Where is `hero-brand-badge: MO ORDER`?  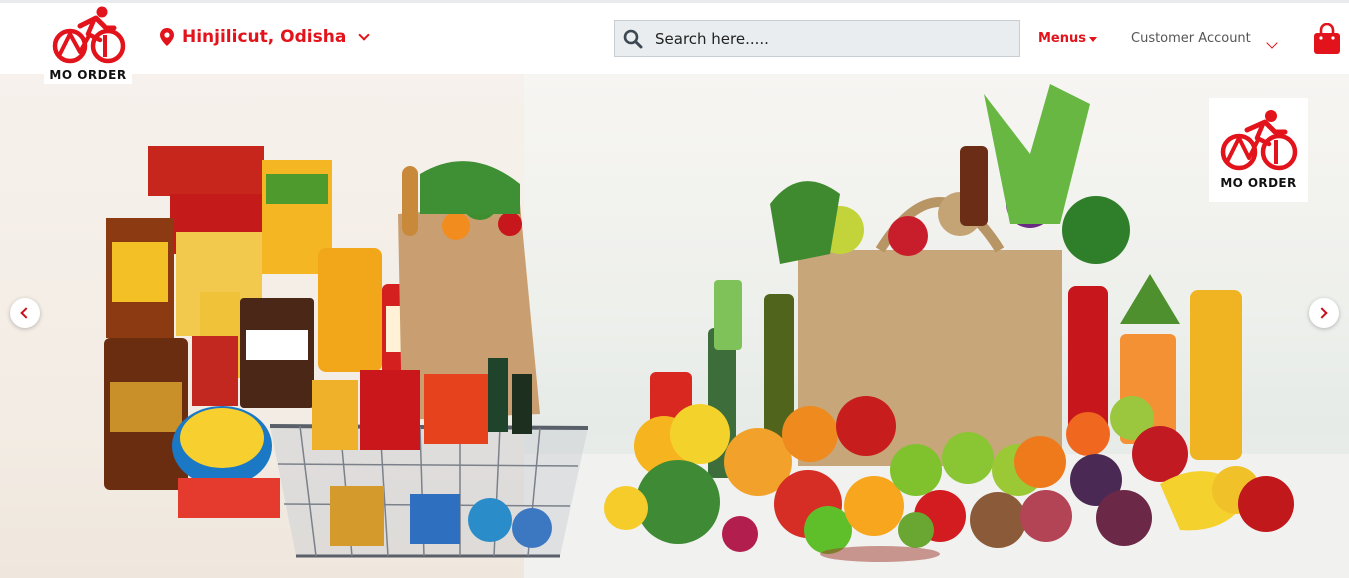 hero-brand-badge: MO ORDER is located at coordinates (1258, 150).